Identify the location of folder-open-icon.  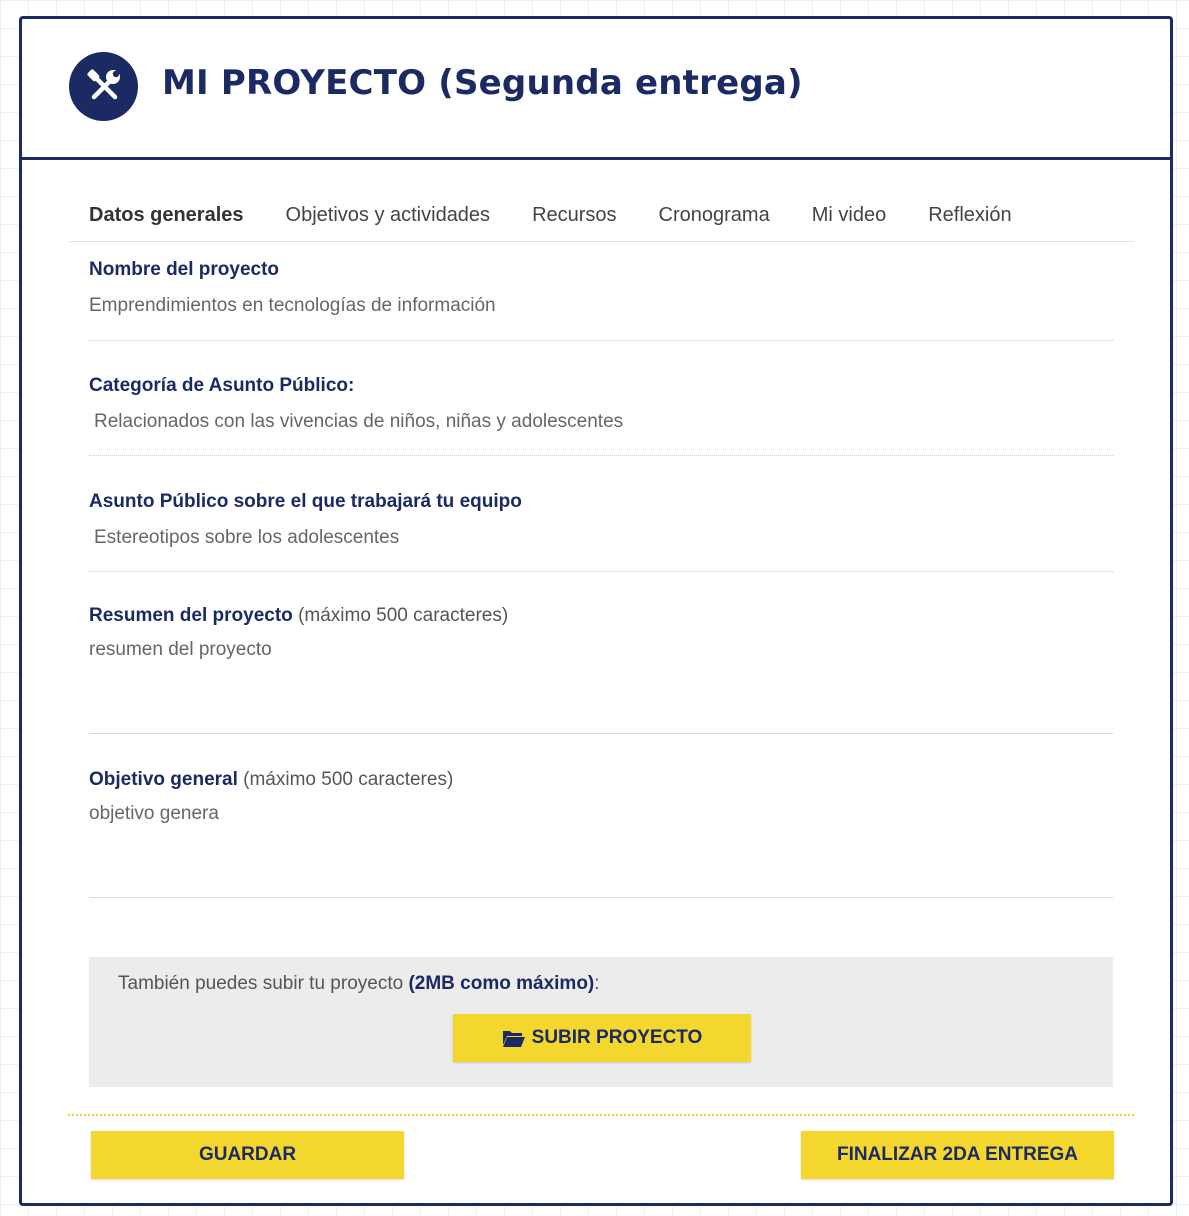
(514, 1038).